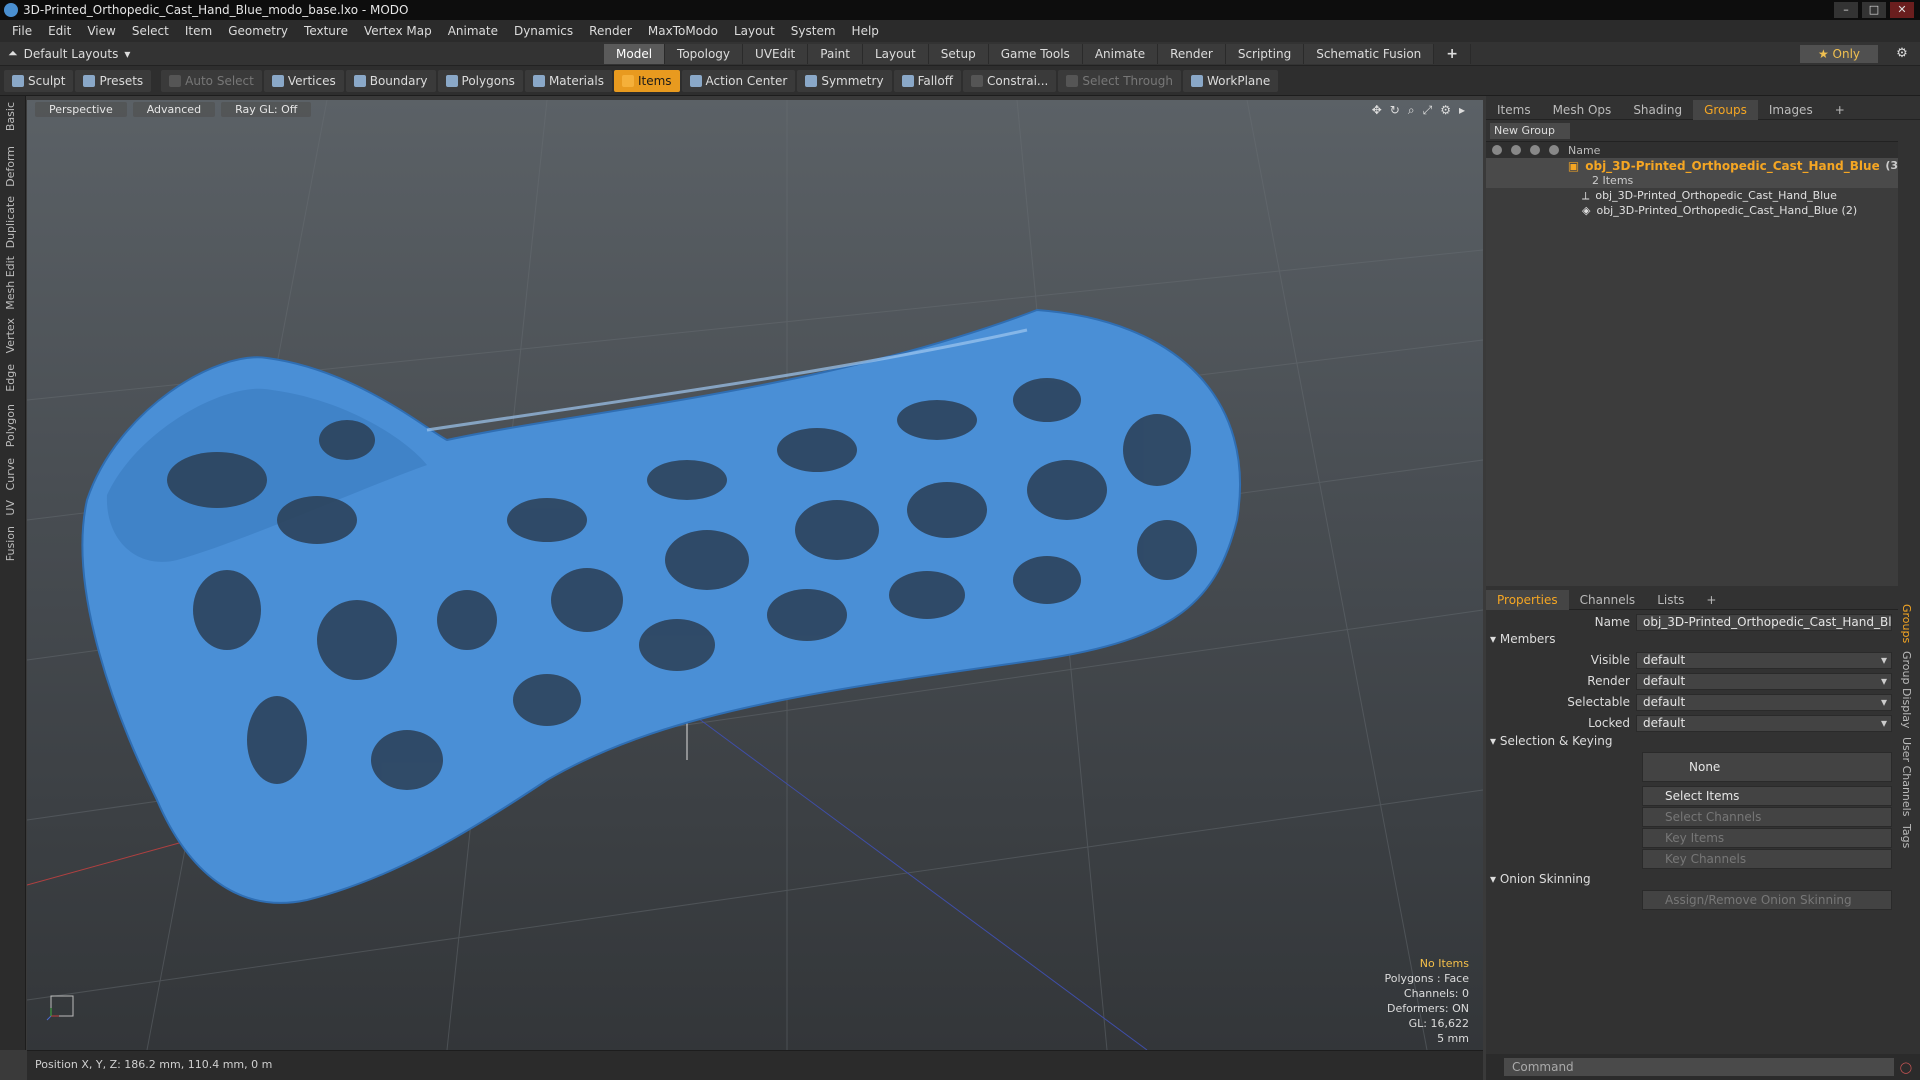  What do you see at coordinates (927, 80) in the screenshot?
I see `falloff-button: Falloff` at bounding box center [927, 80].